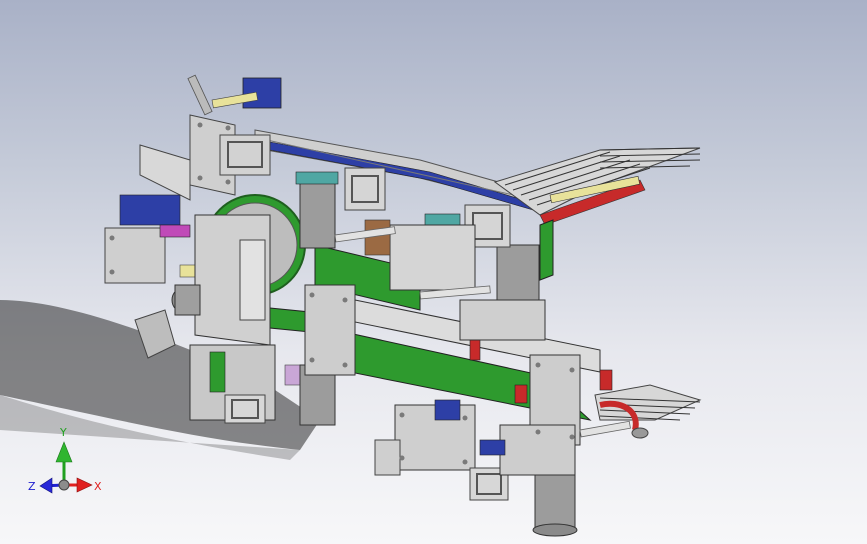 Image resolution: width=867 pixels, height=544 pixels. Describe the element at coordinates (597, 186) in the screenshot. I see `upper-conveyor-grid` at that location.